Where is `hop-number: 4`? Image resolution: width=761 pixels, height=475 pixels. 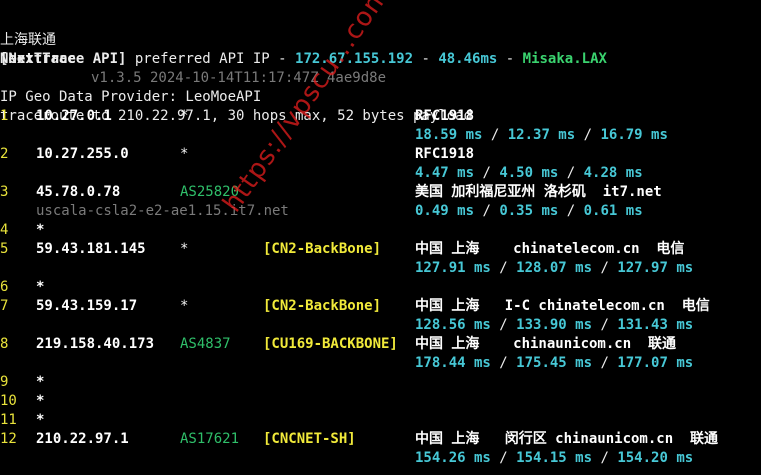 hop-number: 4 is located at coordinates (4, 230).